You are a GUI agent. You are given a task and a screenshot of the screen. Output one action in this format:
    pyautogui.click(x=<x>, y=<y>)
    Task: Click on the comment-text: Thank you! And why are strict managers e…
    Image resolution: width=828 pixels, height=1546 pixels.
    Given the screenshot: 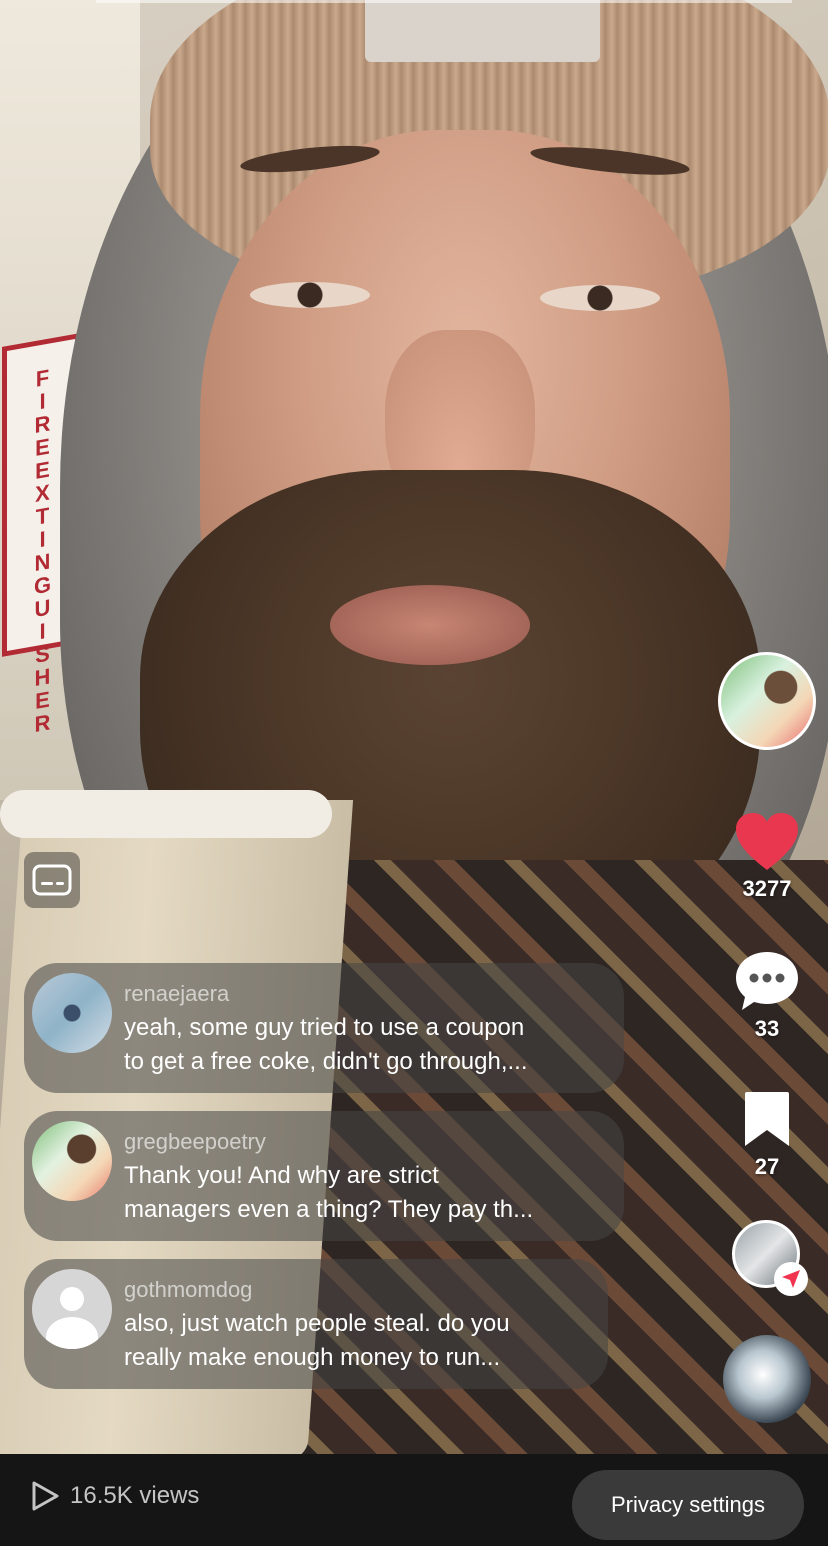 What is the action you would take?
    pyautogui.click(x=329, y=1192)
    